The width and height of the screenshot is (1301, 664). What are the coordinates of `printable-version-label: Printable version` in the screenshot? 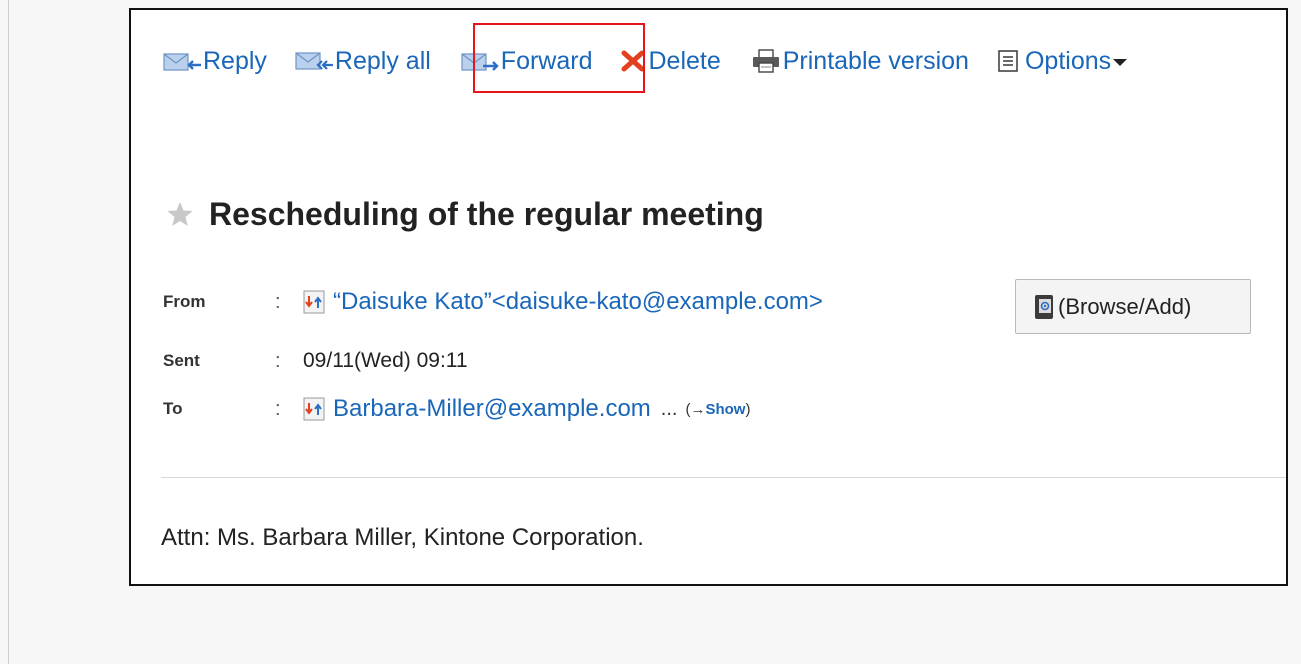 It's located at (875, 61).